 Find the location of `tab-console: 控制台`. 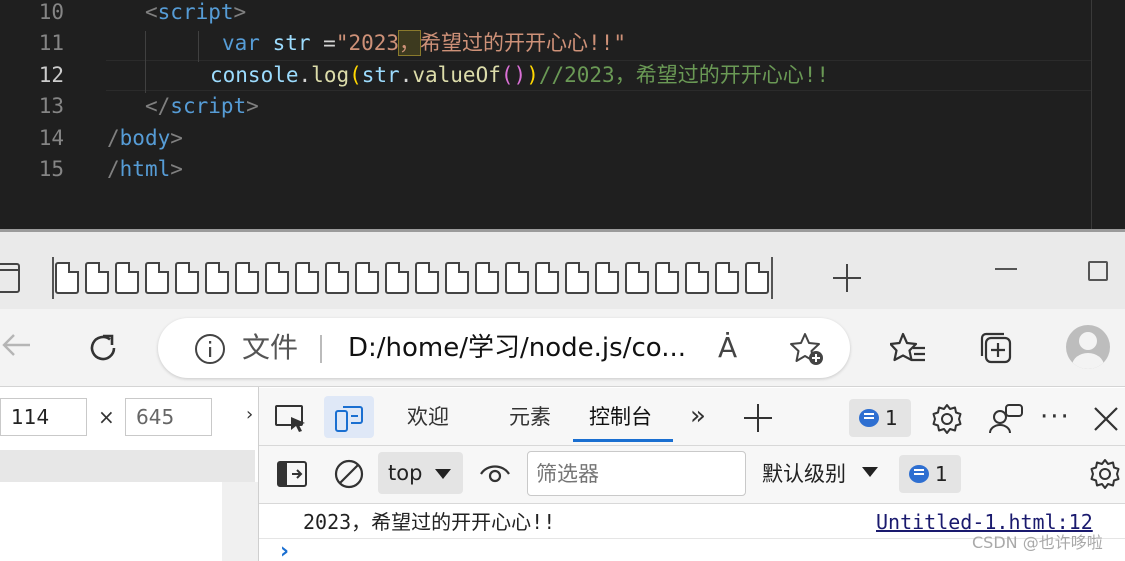

tab-console: 控制台 is located at coordinates (620, 417).